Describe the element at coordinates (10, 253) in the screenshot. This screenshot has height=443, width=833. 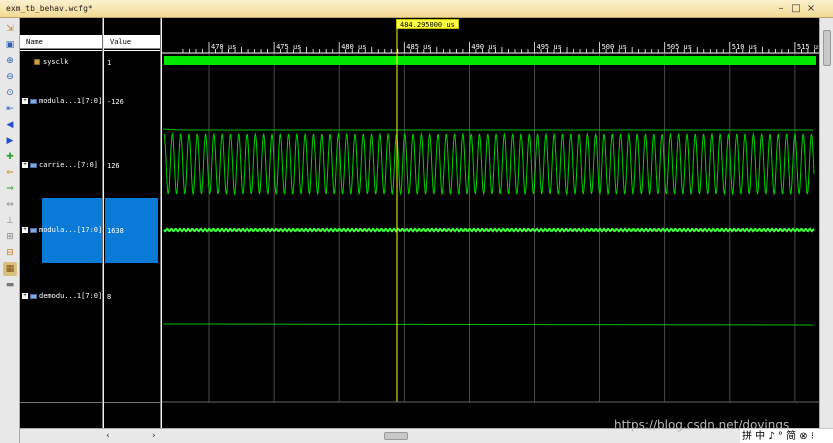
I see `collapse-icon: ⊟` at that location.